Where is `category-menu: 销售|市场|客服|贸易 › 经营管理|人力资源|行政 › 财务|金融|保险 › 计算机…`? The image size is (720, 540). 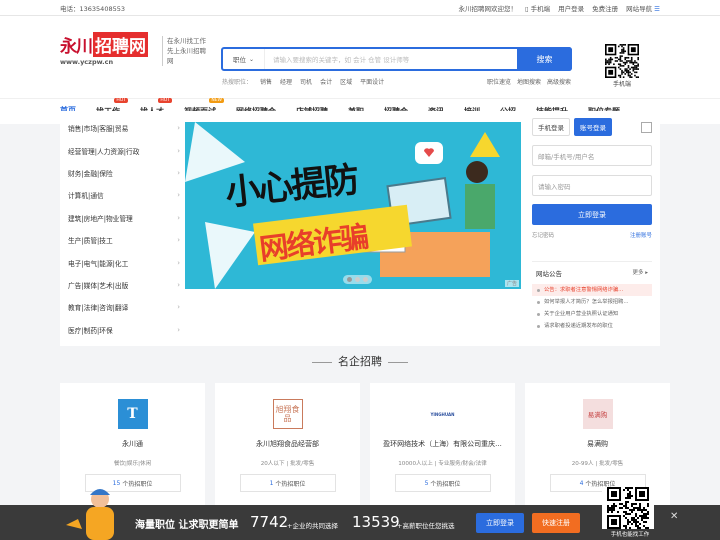
category-menu: 销售|市场|客服|贸易 › 经营管理|人力资源|行政 › 财务|金融|保险 › 计算机… is located at coordinates (124, 229).